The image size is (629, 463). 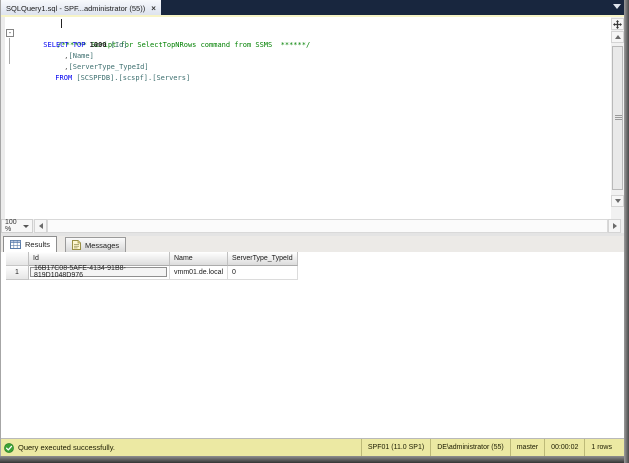 What do you see at coordinates (15, 244) in the screenshot?
I see `results-grid-icon` at bounding box center [15, 244].